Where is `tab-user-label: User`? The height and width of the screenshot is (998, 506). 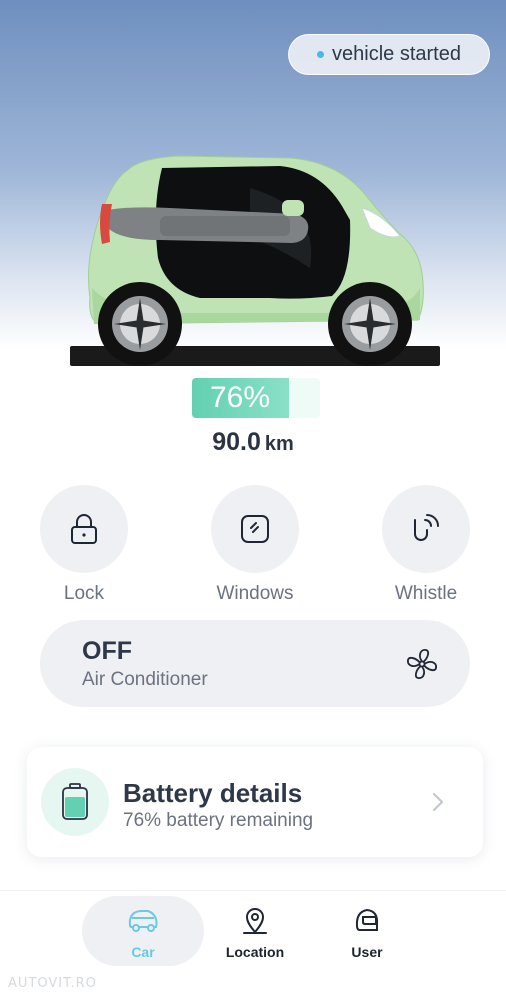
tab-user-label: User is located at coordinates (367, 952).